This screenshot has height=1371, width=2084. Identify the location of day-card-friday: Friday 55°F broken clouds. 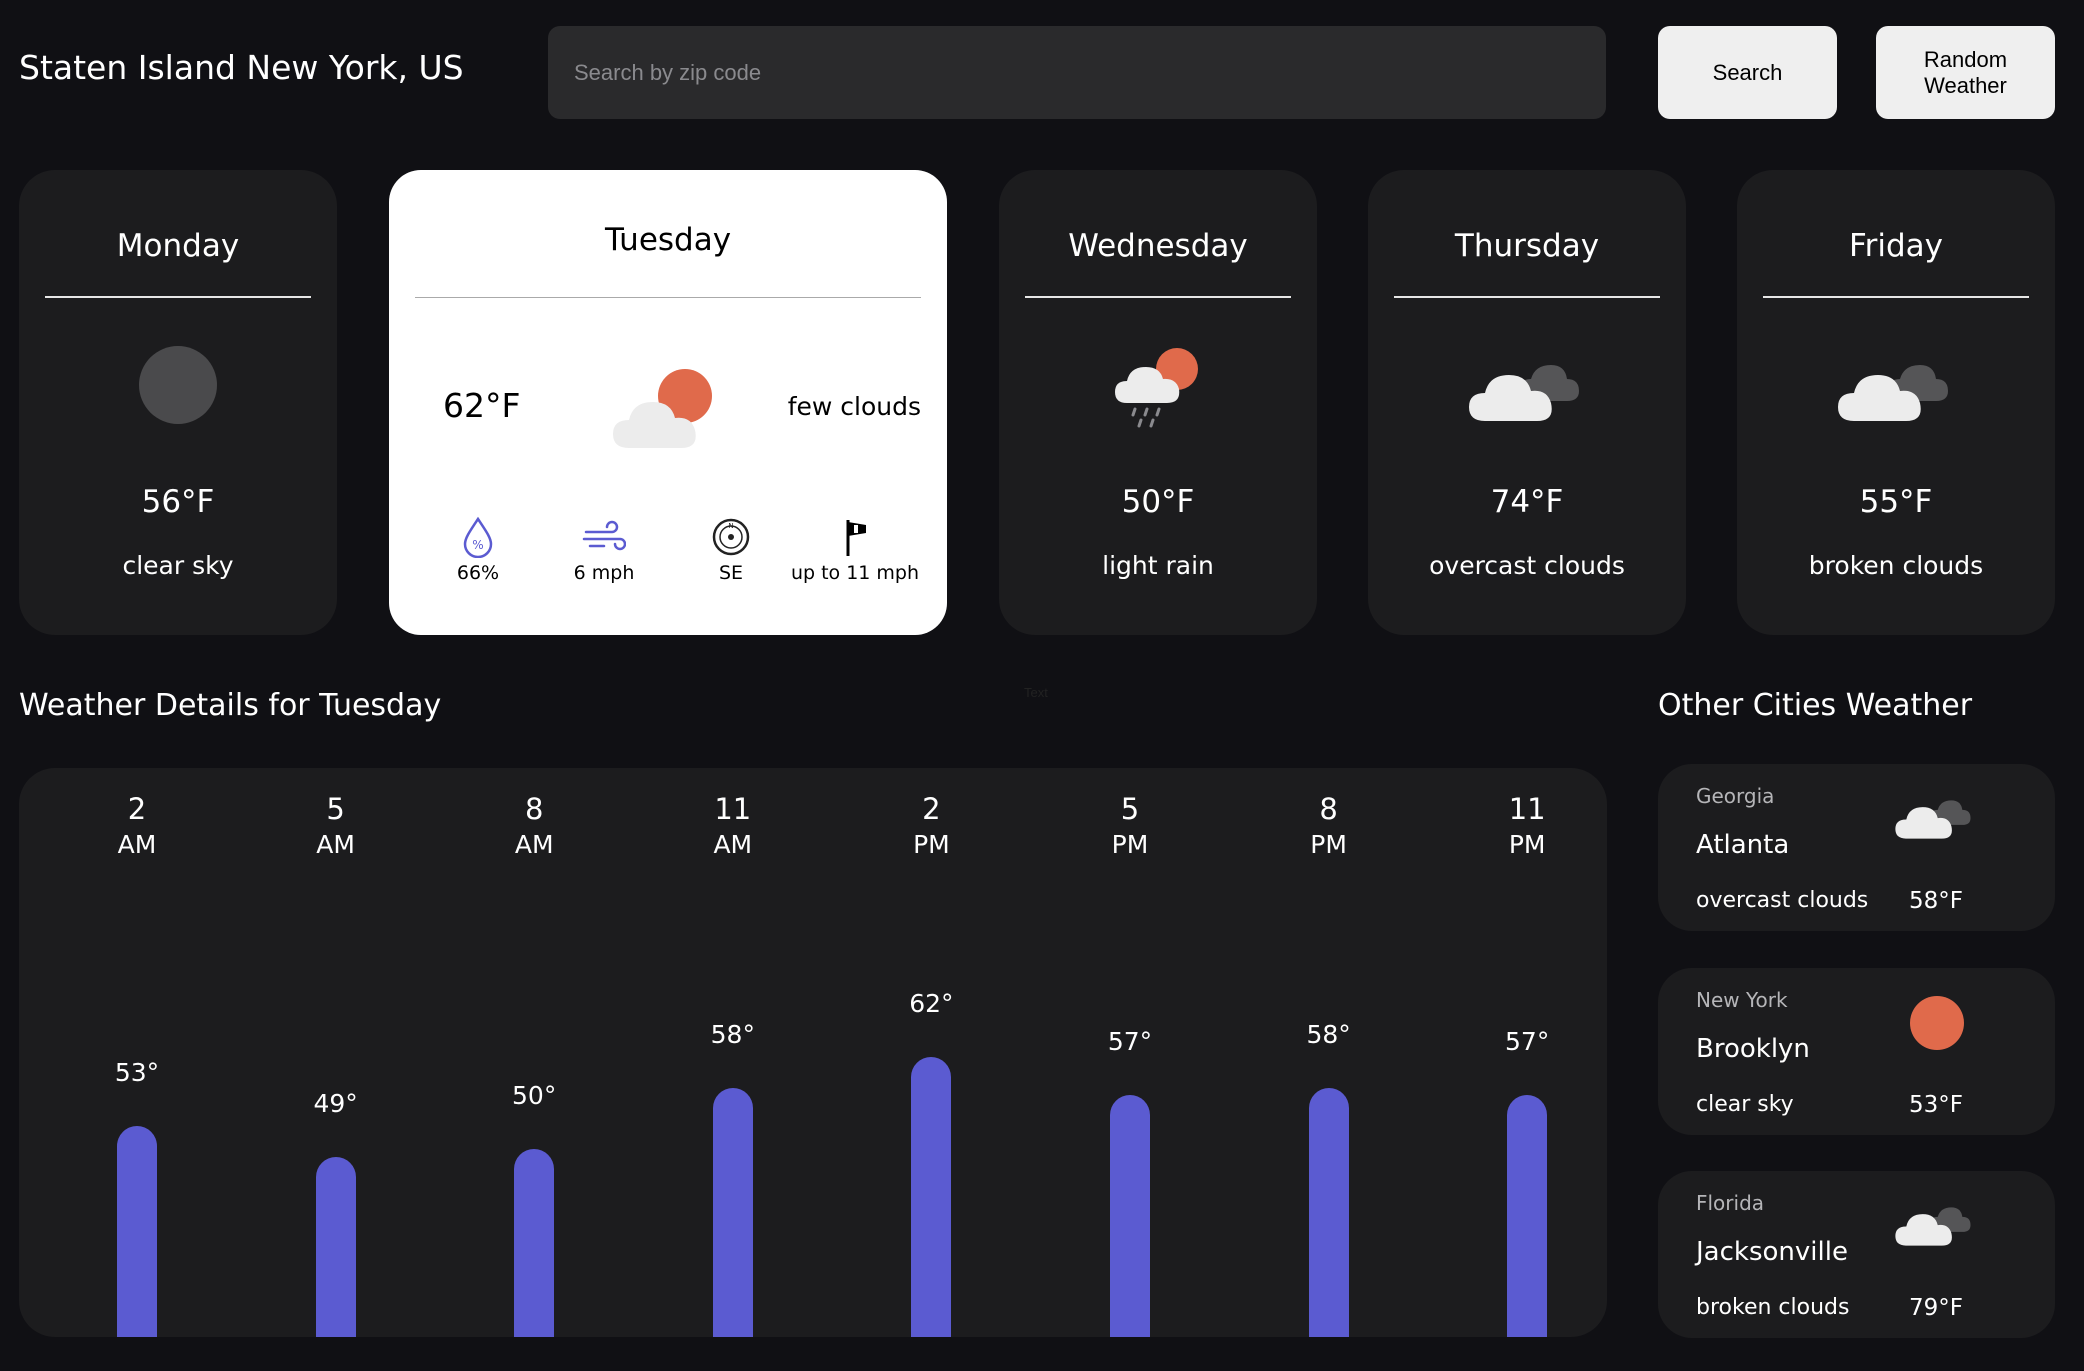
(1896, 402).